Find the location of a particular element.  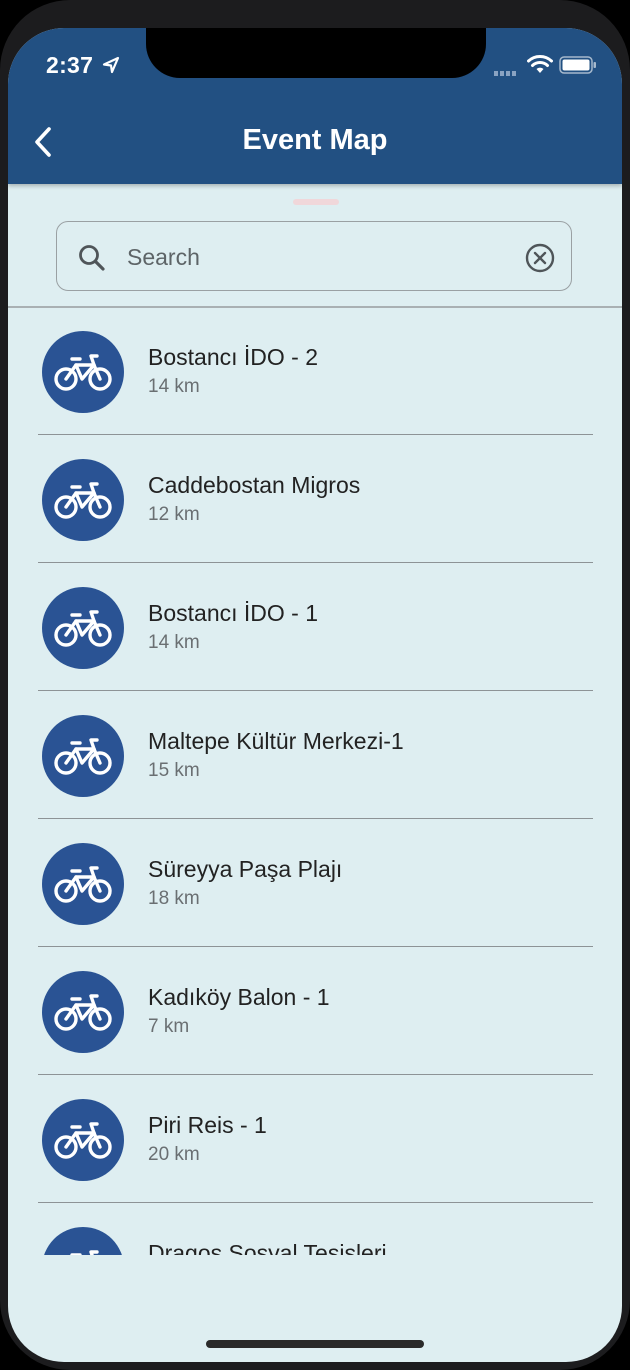

list-item: Maltepe Kültür Merkezi-1 15 km is located at coordinates (315, 755).